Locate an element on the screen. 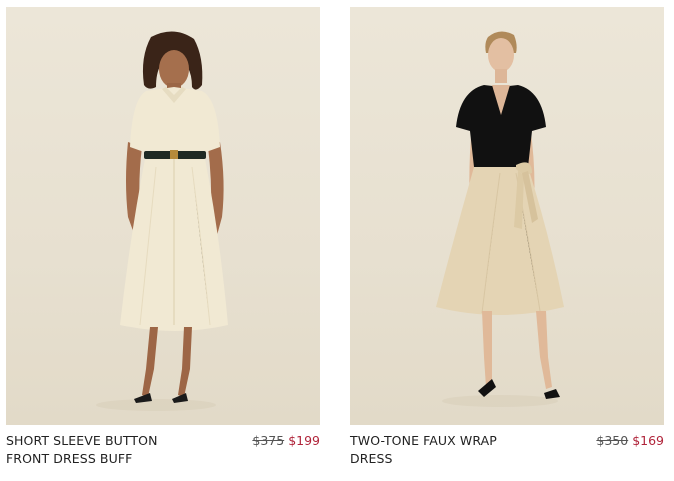  original-price-2: $350 is located at coordinates (612, 440).